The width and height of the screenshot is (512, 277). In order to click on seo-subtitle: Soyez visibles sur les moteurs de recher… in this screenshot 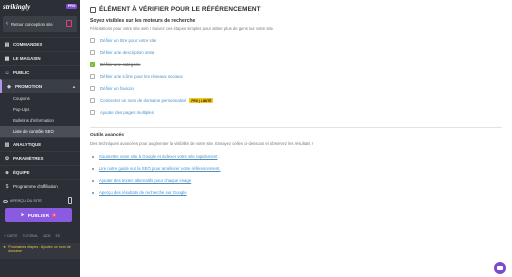, I will do `click(143, 21)`.